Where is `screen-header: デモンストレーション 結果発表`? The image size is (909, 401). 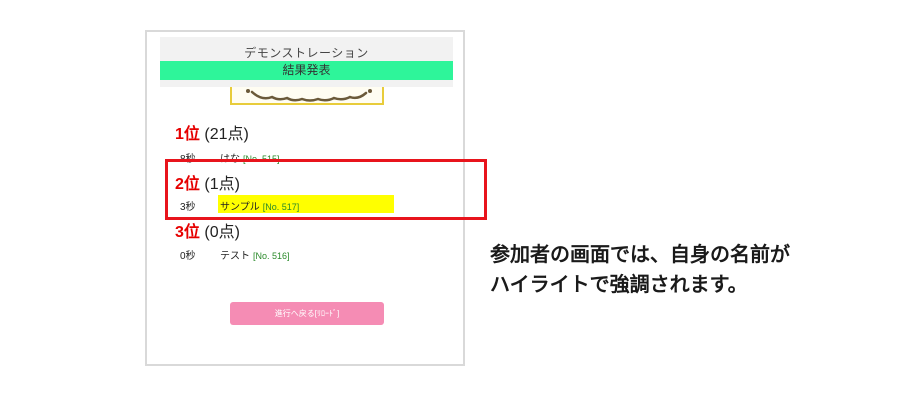
screen-header: デモンストレーション 結果発表 is located at coordinates (306, 62).